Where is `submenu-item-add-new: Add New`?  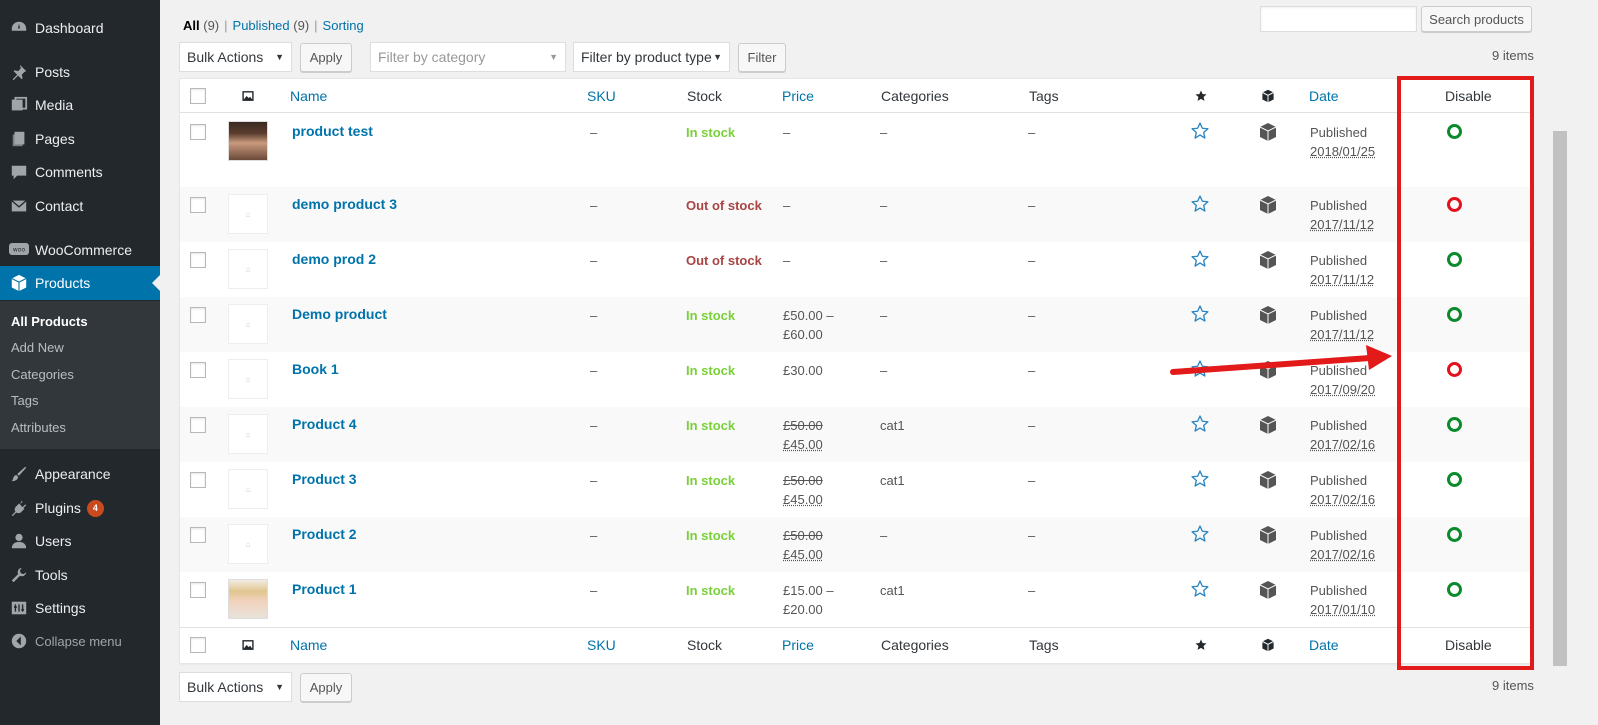 submenu-item-add-new: Add New is located at coordinates (37, 347).